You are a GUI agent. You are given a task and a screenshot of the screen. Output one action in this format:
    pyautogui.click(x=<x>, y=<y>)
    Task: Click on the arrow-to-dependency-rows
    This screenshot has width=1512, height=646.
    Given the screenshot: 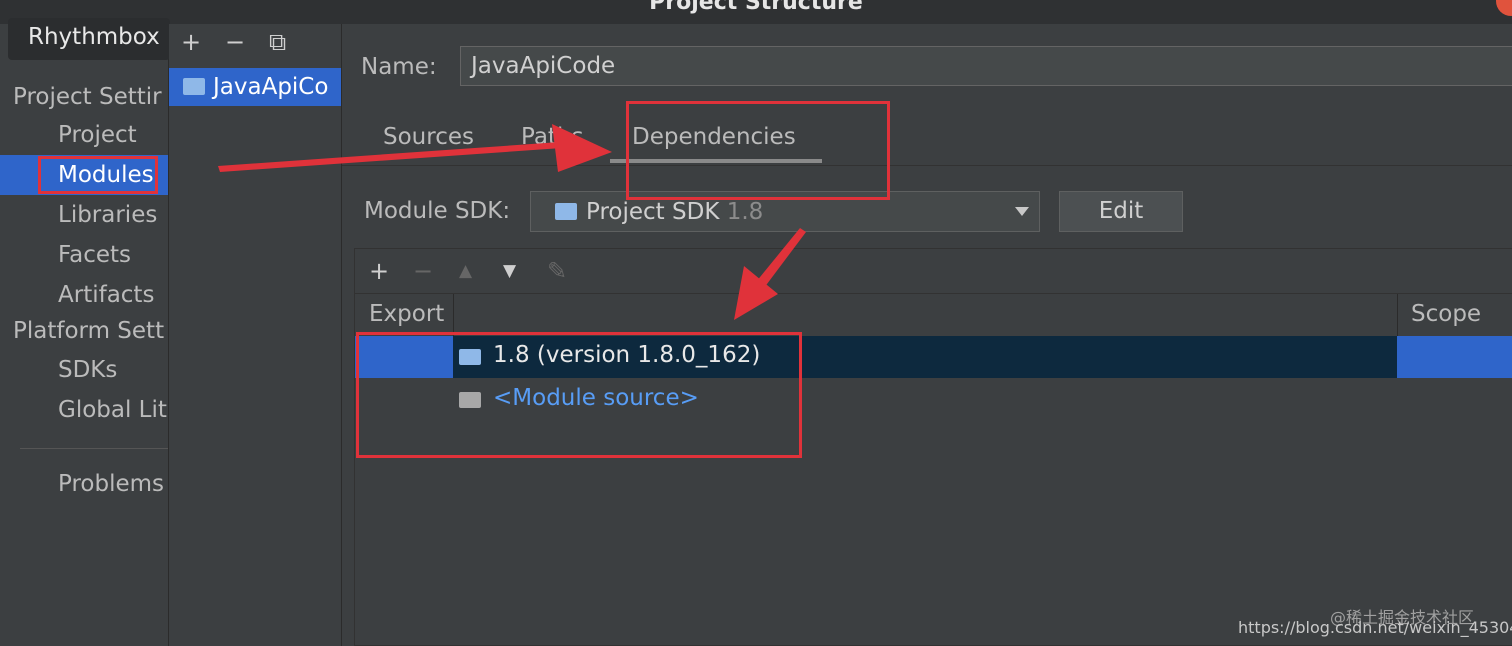 What is the action you would take?
    pyautogui.click(x=770, y=274)
    